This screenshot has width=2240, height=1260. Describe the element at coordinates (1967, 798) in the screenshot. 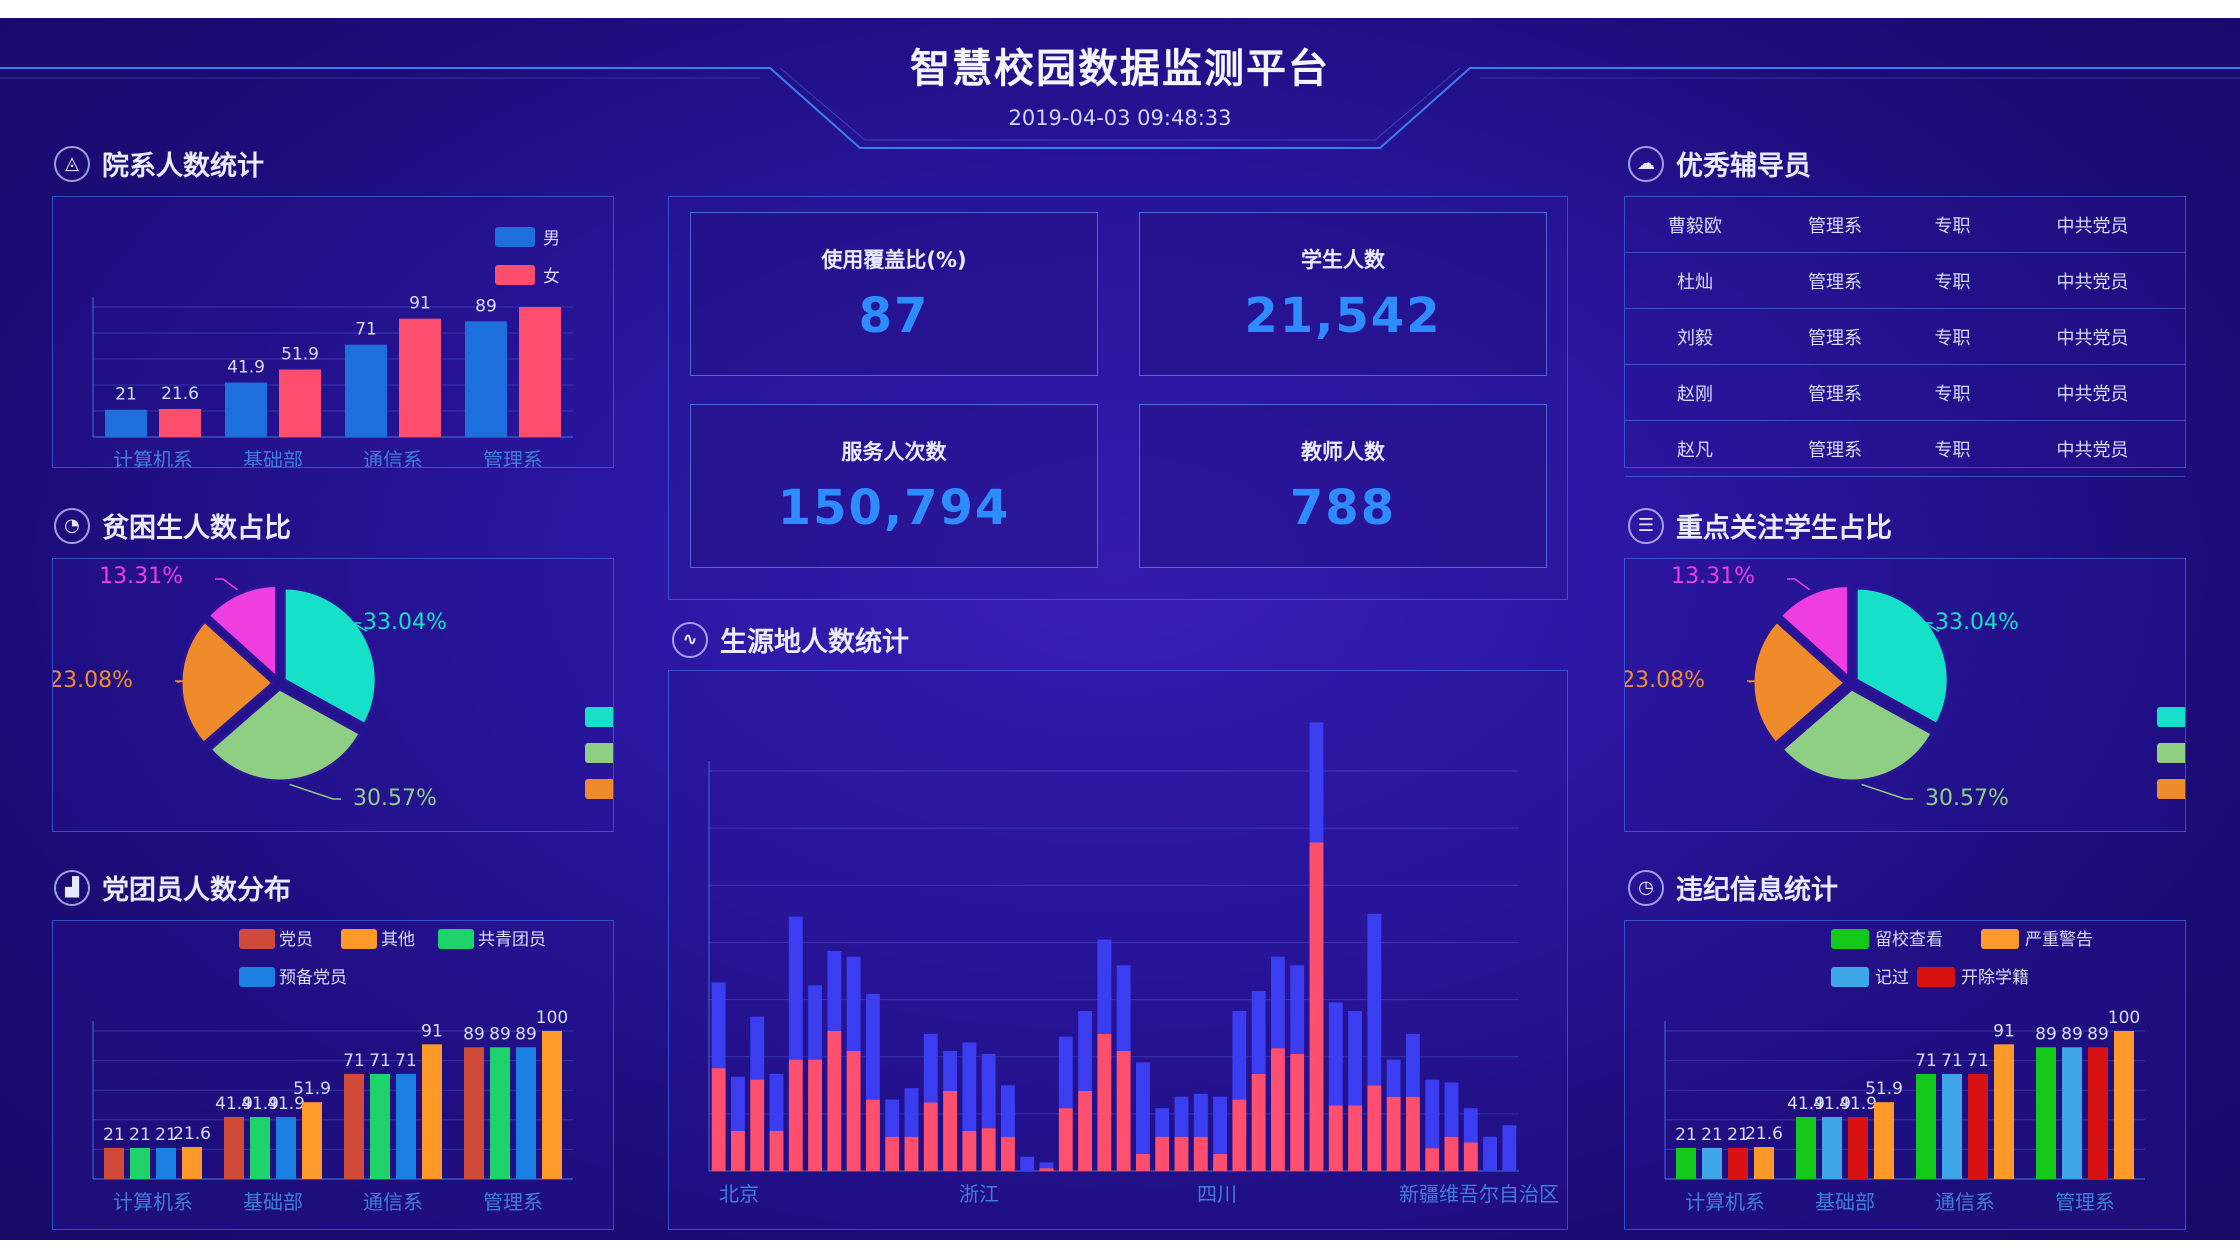

I see `pie-label: 30.57%` at that location.